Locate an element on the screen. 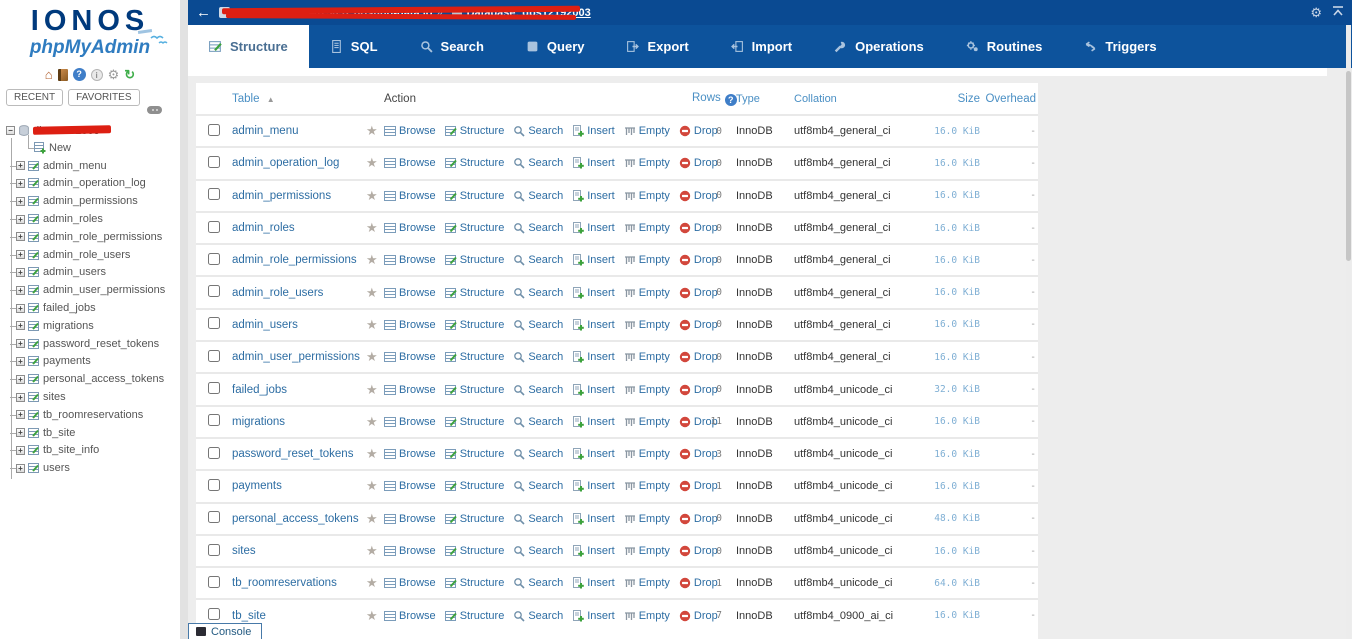  table-name-link: payments is located at coordinates (299, 486).